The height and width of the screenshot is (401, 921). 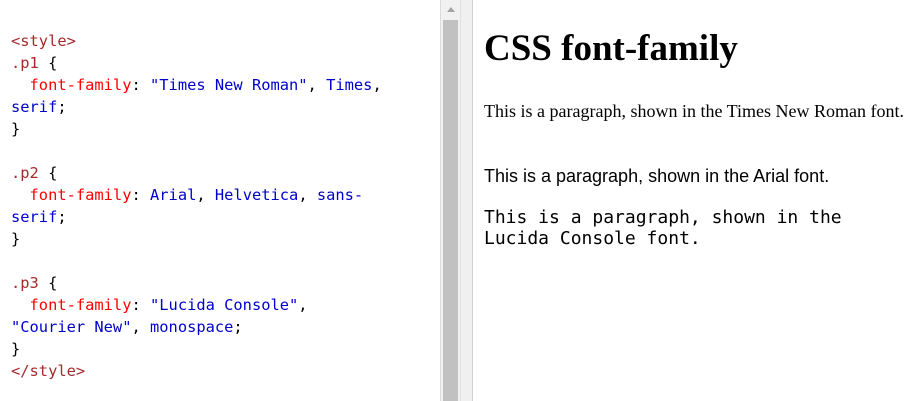 What do you see at coordinates (450, 210) in the screenshot?
I see `scrollbar-thumb` at bounding box center [450, 210].